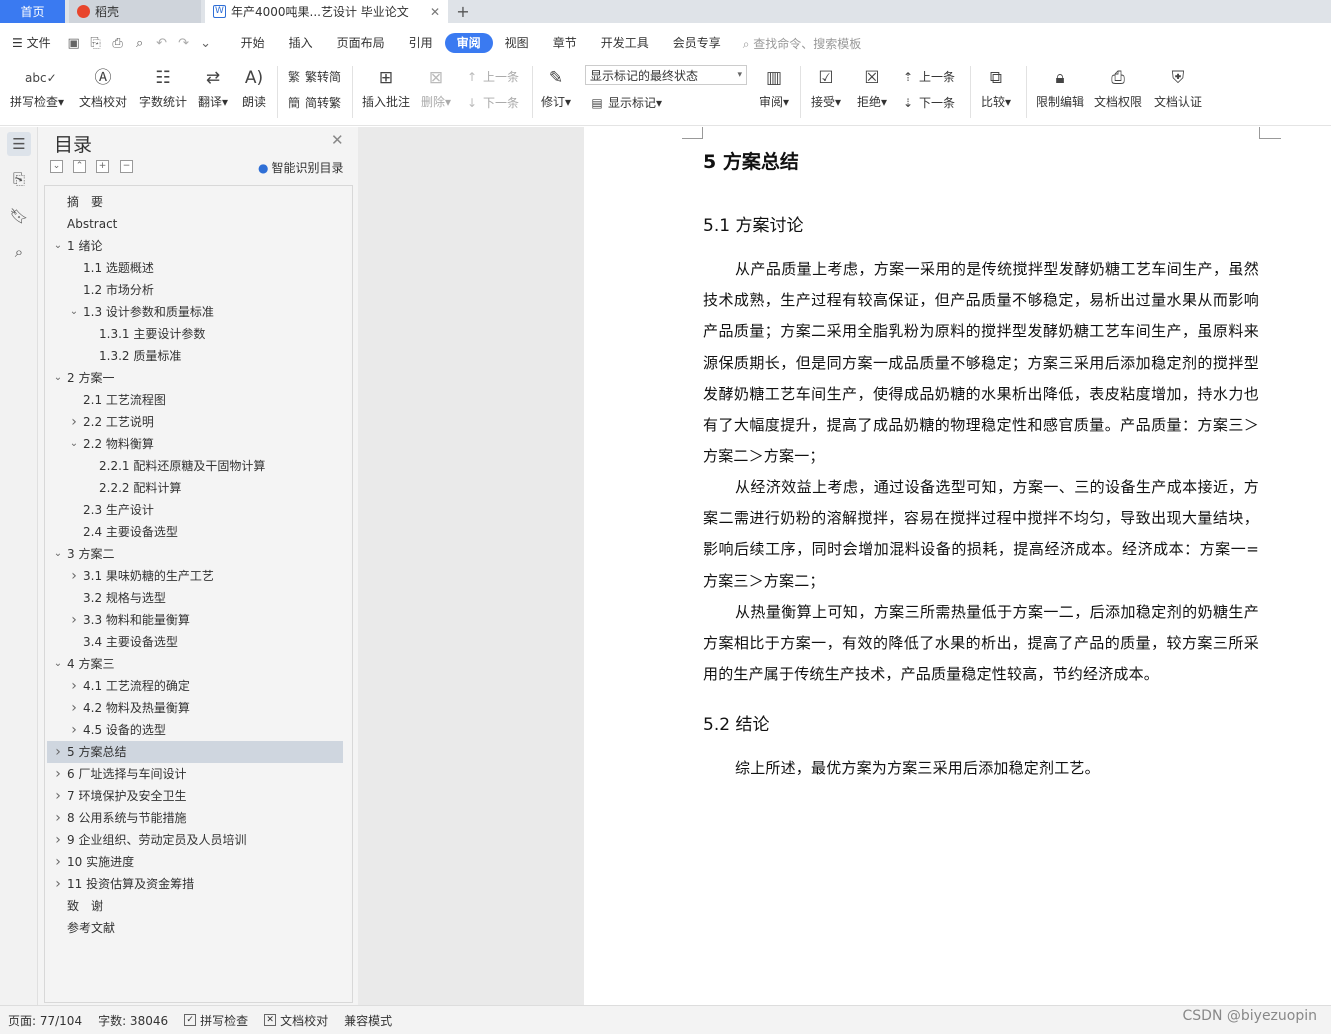 Image resolution: width=1331 pixels, height=1034 pixels. I want to click on read-aloud-button: A) 朗读, so click(254, 88).